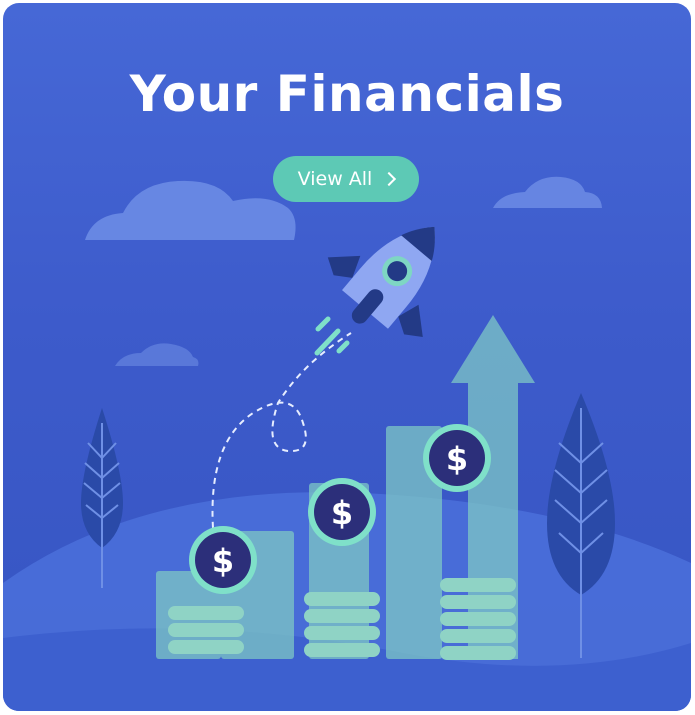 The height and width of the screenshot is (715, 695). What do you see at coordinates (332, 336) in the screenshot?
I see `speed-lines` at bounding box center [332, 336].